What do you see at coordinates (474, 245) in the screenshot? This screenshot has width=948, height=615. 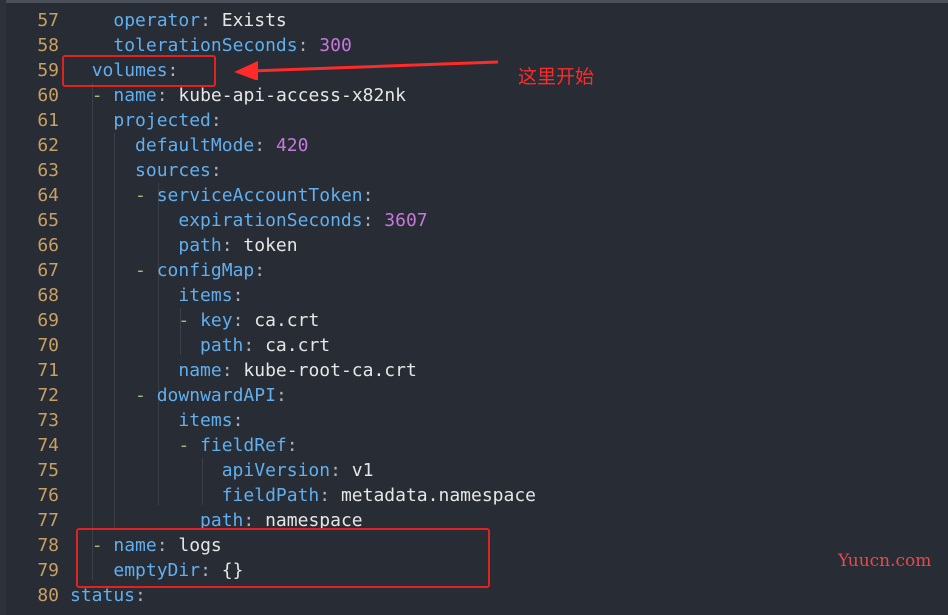 I see `code-line: 66 path: token` at bounding box center [474, 245].